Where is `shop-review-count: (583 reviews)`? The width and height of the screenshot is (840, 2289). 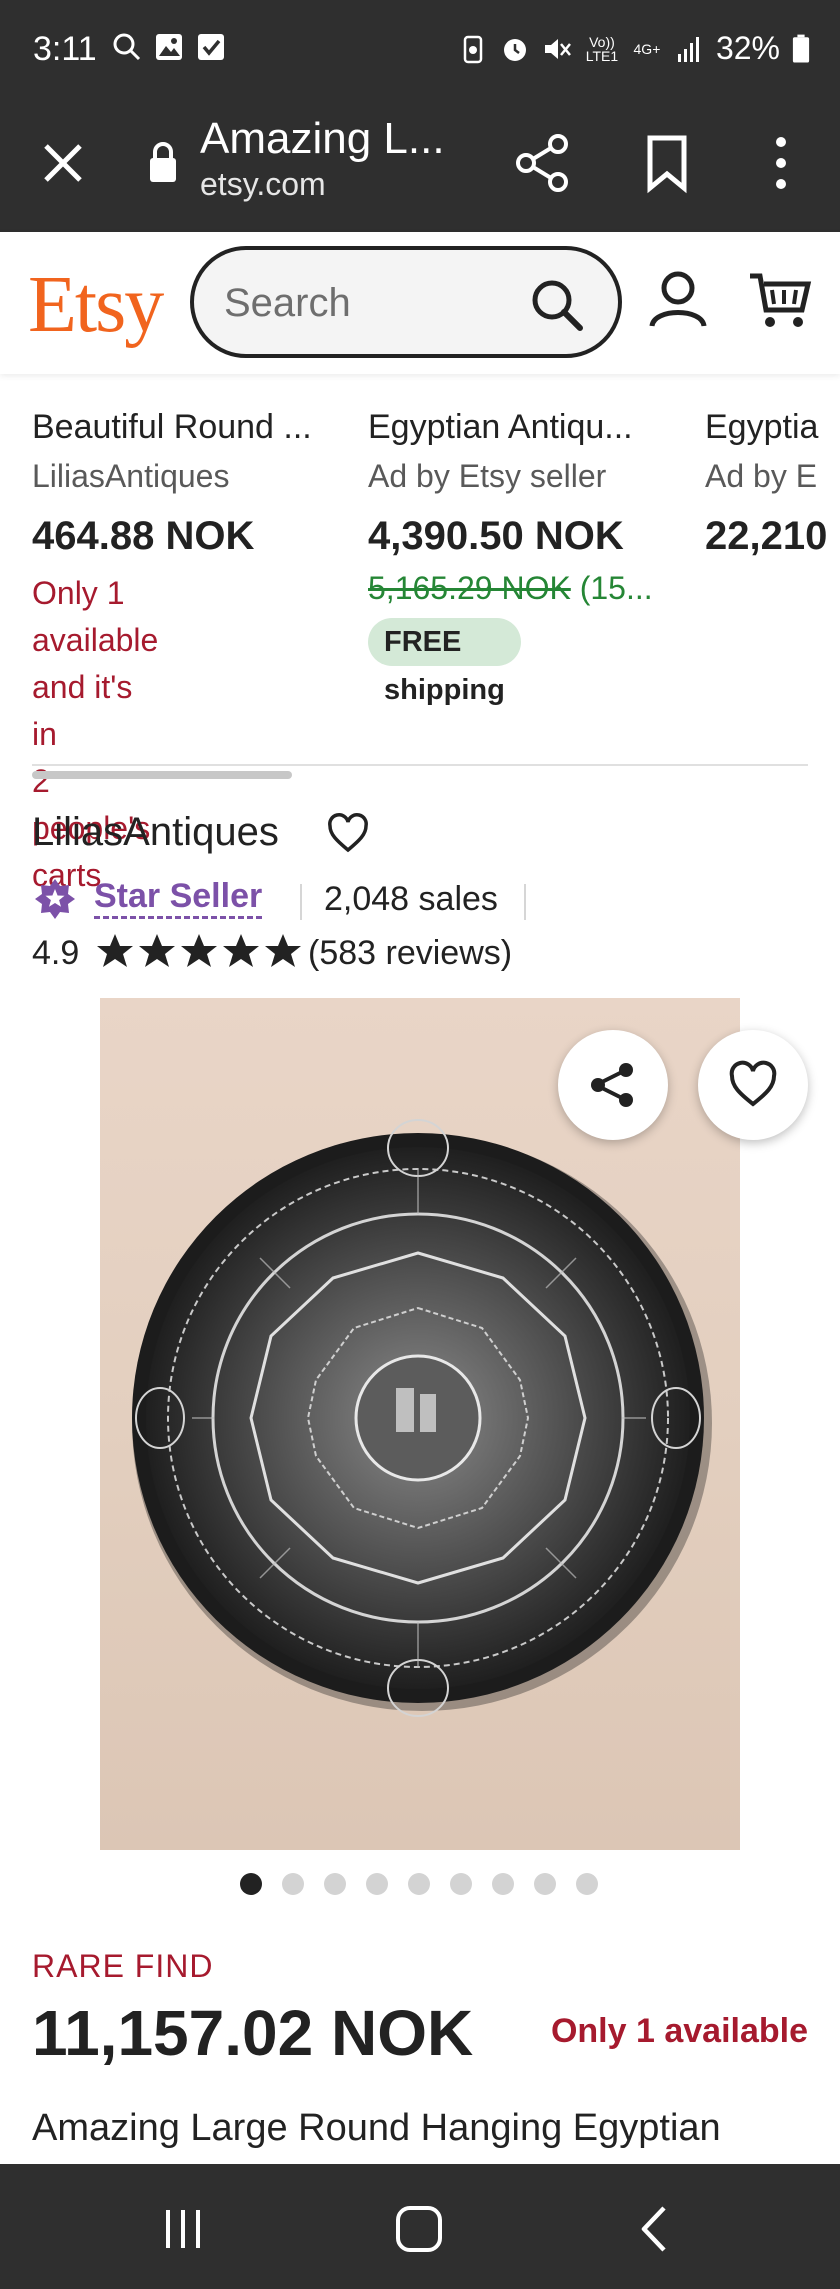
shop-review-count: (583 reviews) is located at coordinates (410, 953).